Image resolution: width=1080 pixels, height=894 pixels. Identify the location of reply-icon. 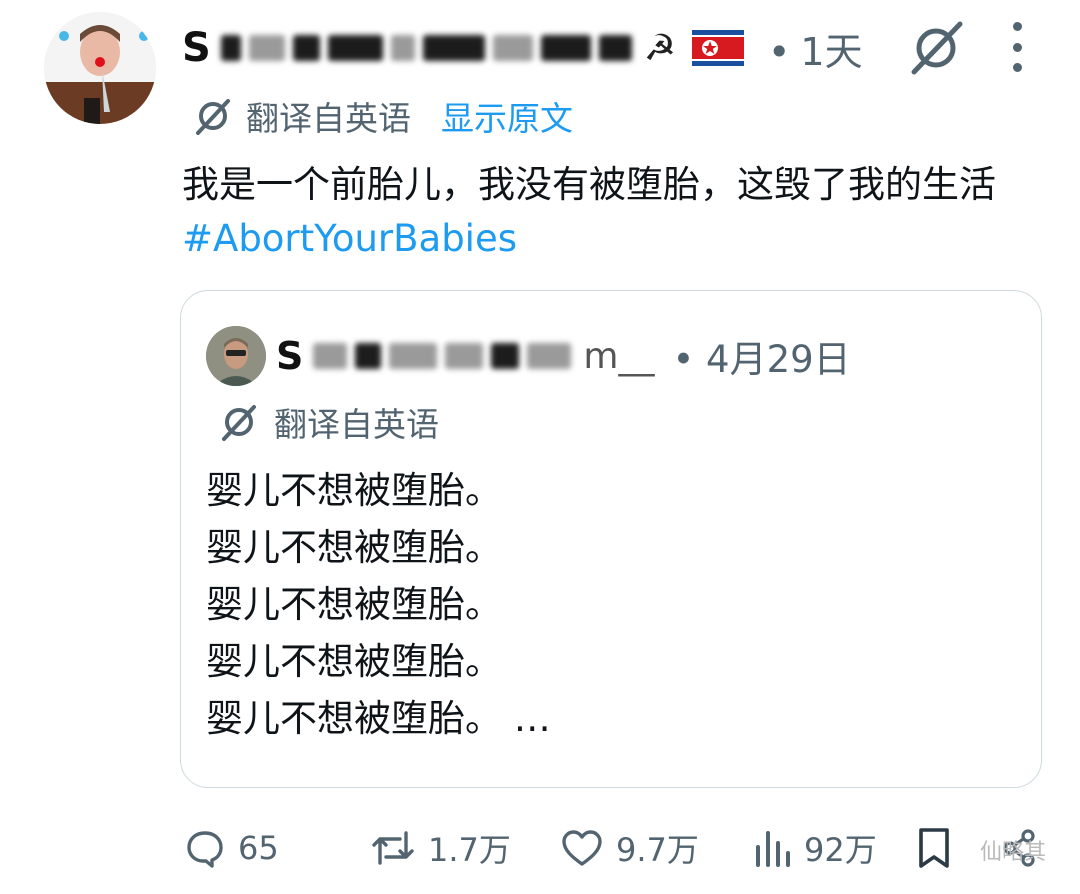
(205, 849).